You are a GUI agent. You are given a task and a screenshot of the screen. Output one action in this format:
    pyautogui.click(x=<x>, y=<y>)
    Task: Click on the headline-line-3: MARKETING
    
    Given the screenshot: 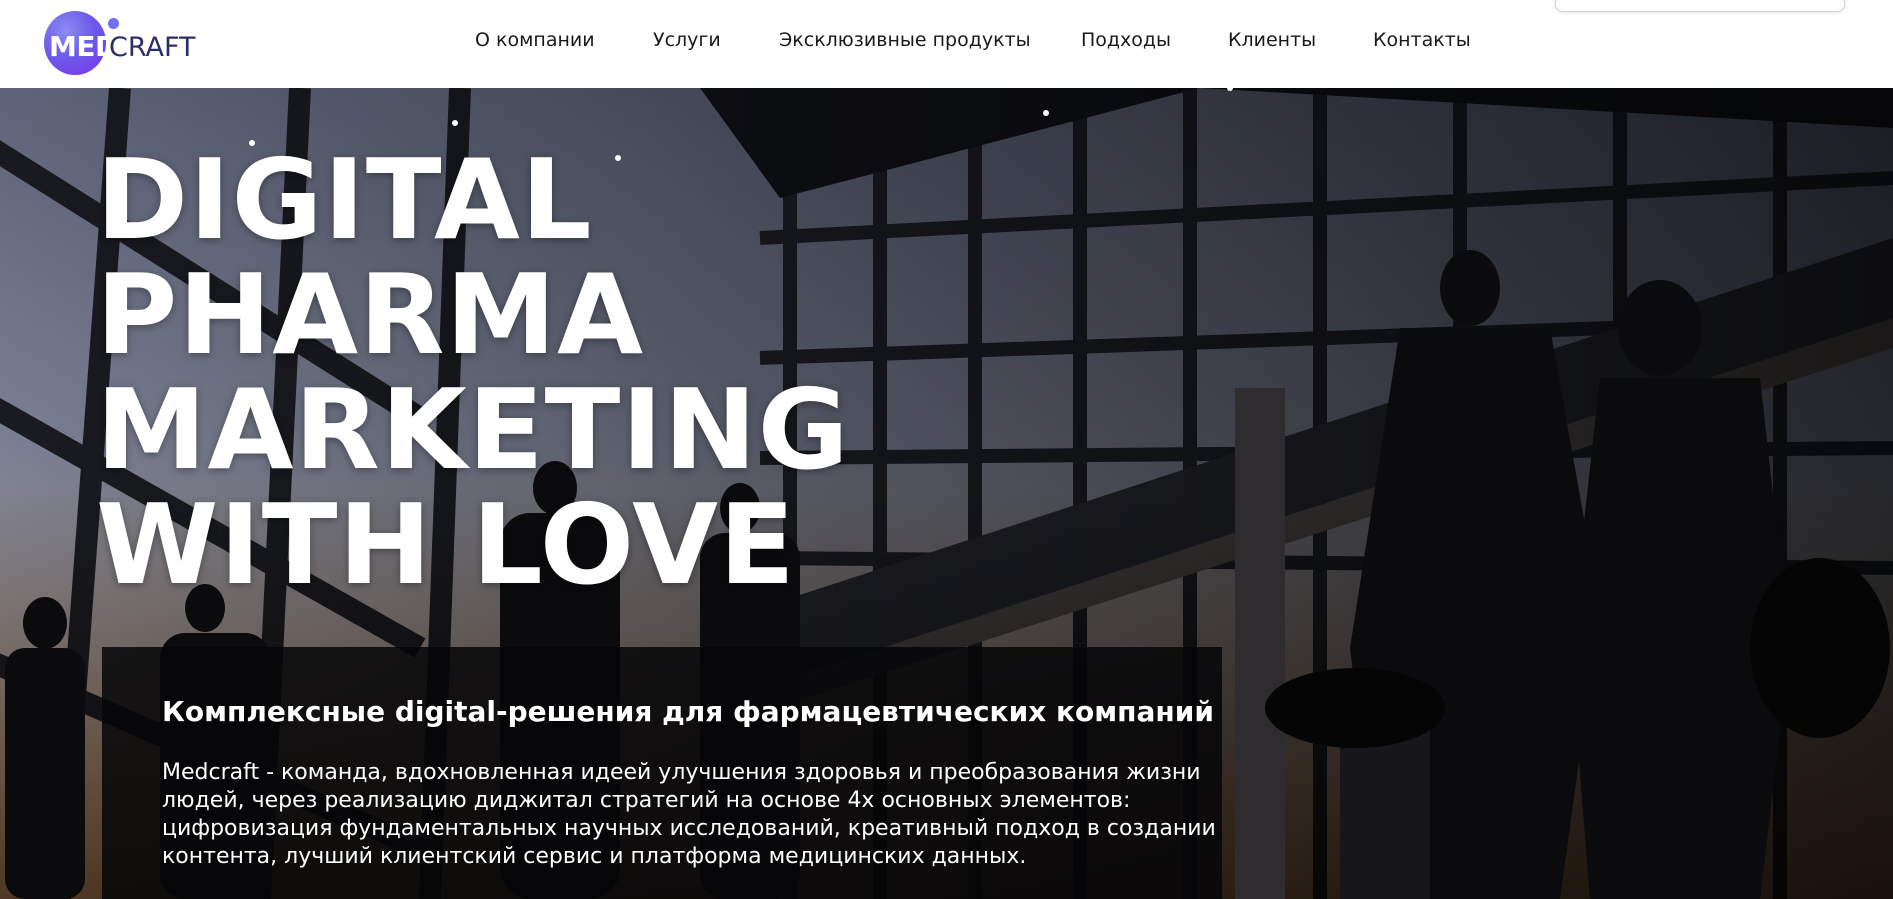 What is the action you would take?
    pyautogui.click(x=473, y=430)
    